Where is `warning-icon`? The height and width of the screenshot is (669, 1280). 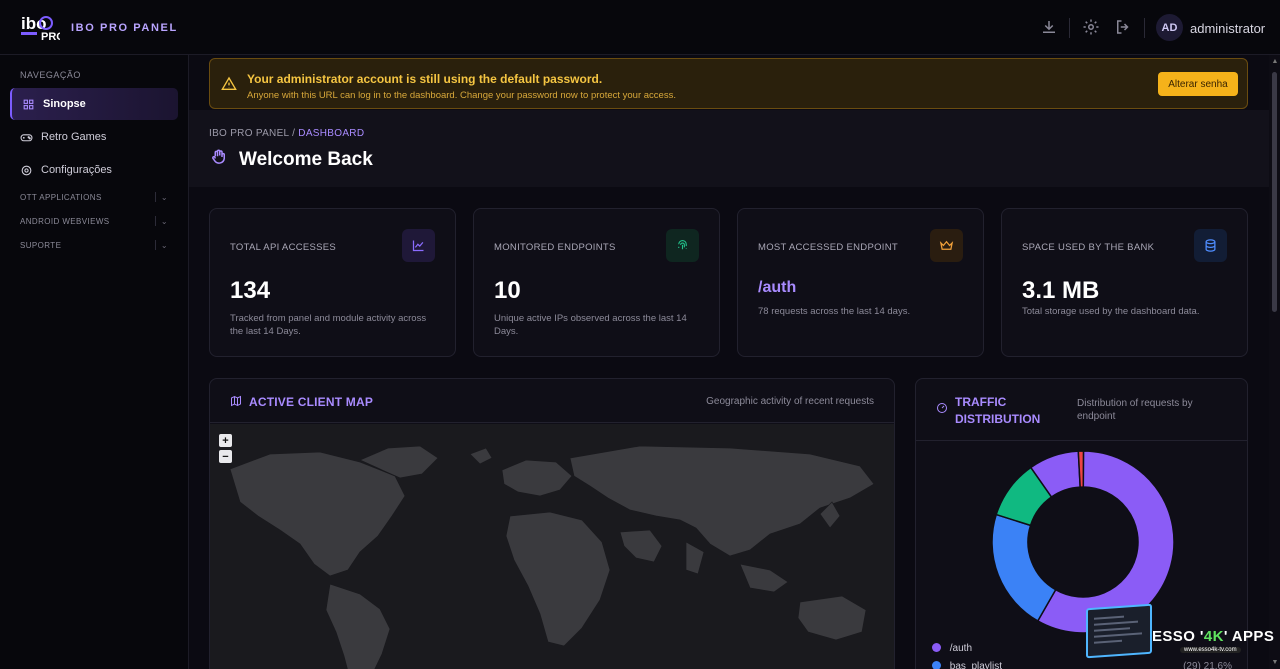
warning-icon is located at coordinates (229, 83).